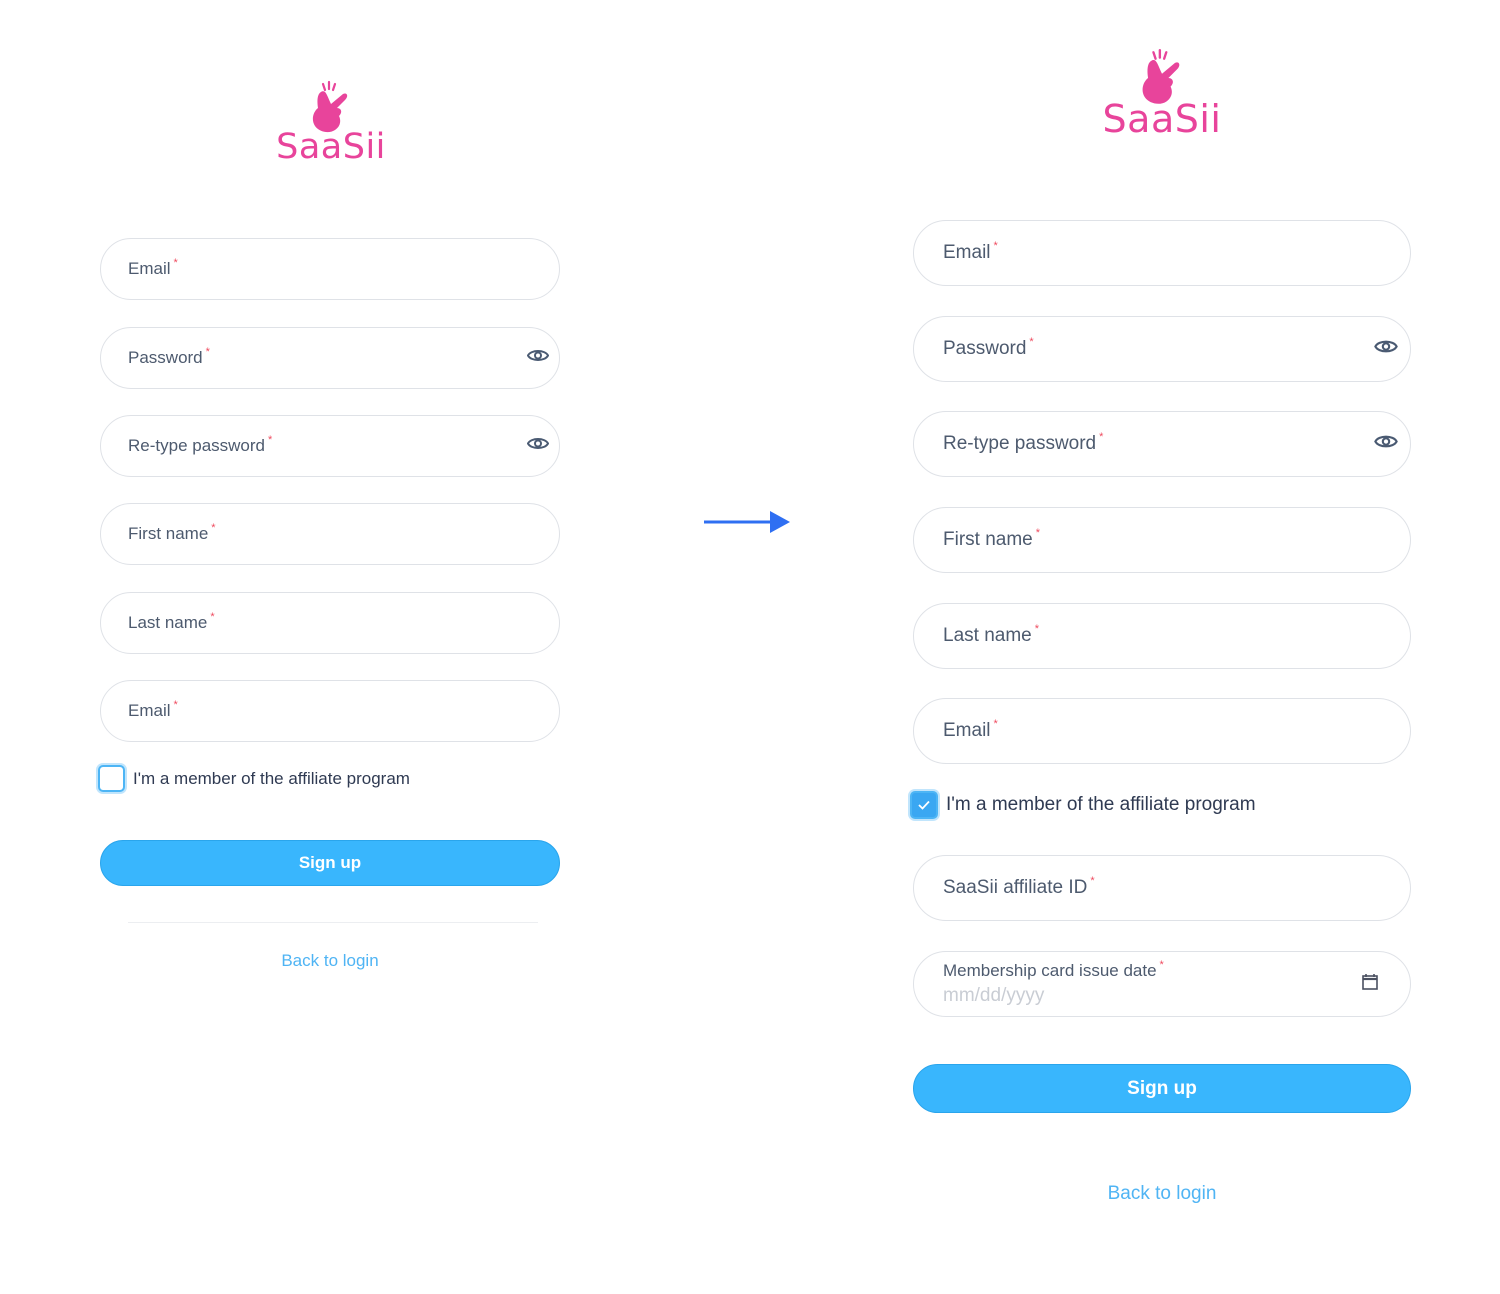 The height and width of the screenshot is (1294, 1500). What do you see at coordinates (1162, 984) in the screenshot?
I see `issue-date-field: Membership card issue date * mm/dd/yyyy` at bounding box center [1162, 984].